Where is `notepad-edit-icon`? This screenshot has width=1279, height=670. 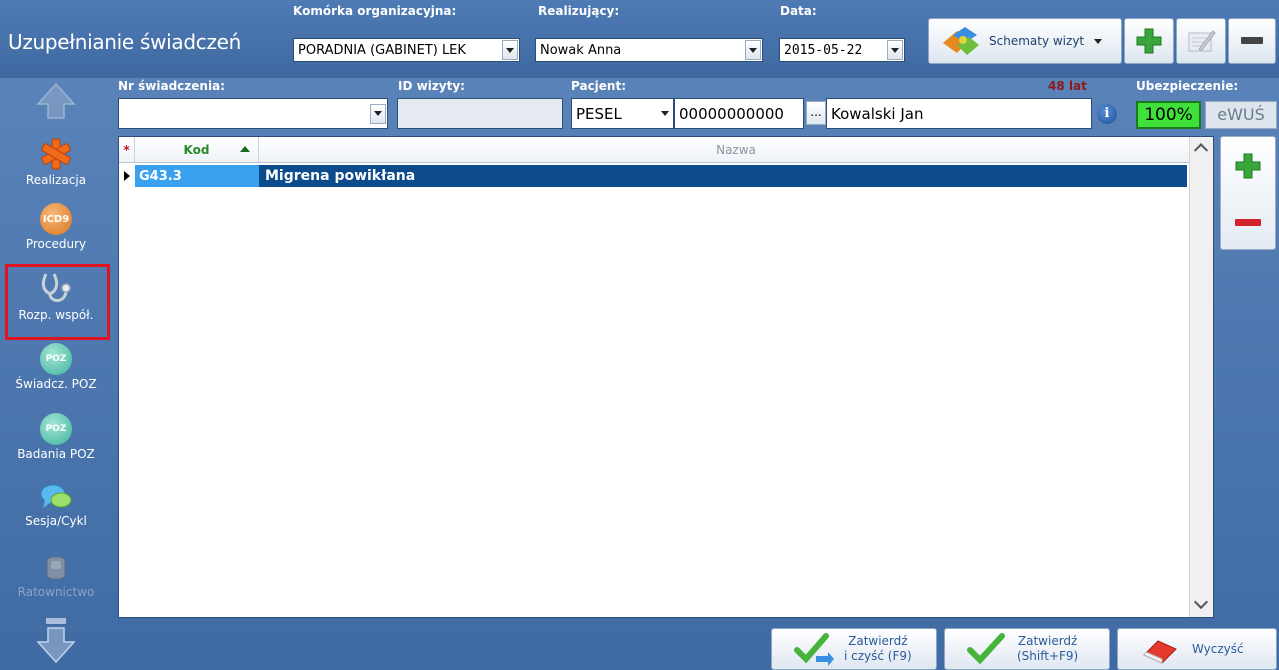 notepad-edit-icon is located at coordinates (1202, 41).